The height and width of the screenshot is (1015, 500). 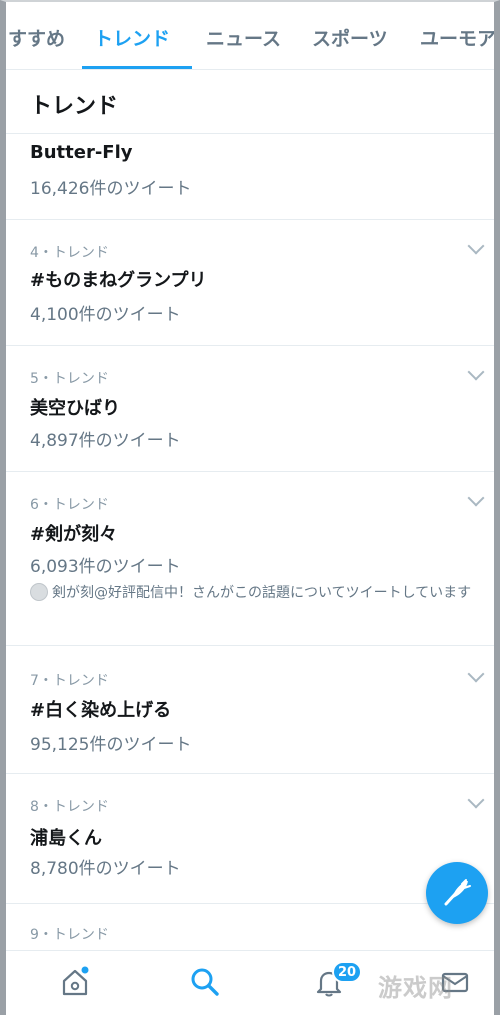 What do you see at coordinates (250, 283) in the screenshot?
I see `trend-item: 4・トレンド #ものまねグランプリ 4,100件のツイート` at bounding box center [250, 283].